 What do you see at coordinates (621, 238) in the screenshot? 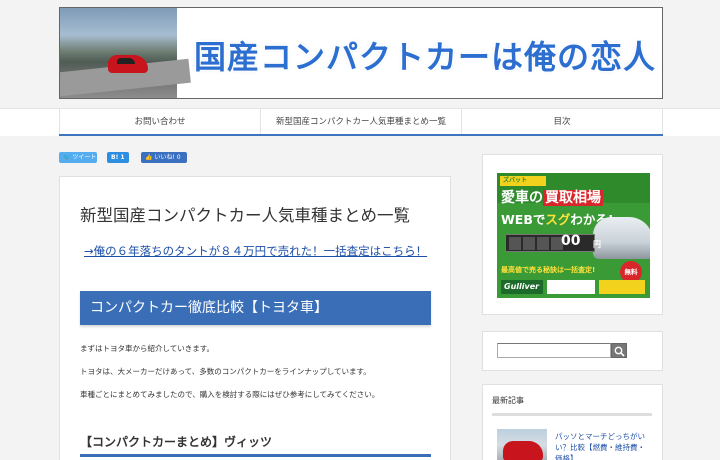
I see `ad-car-image` at bounding box center [621, 238].